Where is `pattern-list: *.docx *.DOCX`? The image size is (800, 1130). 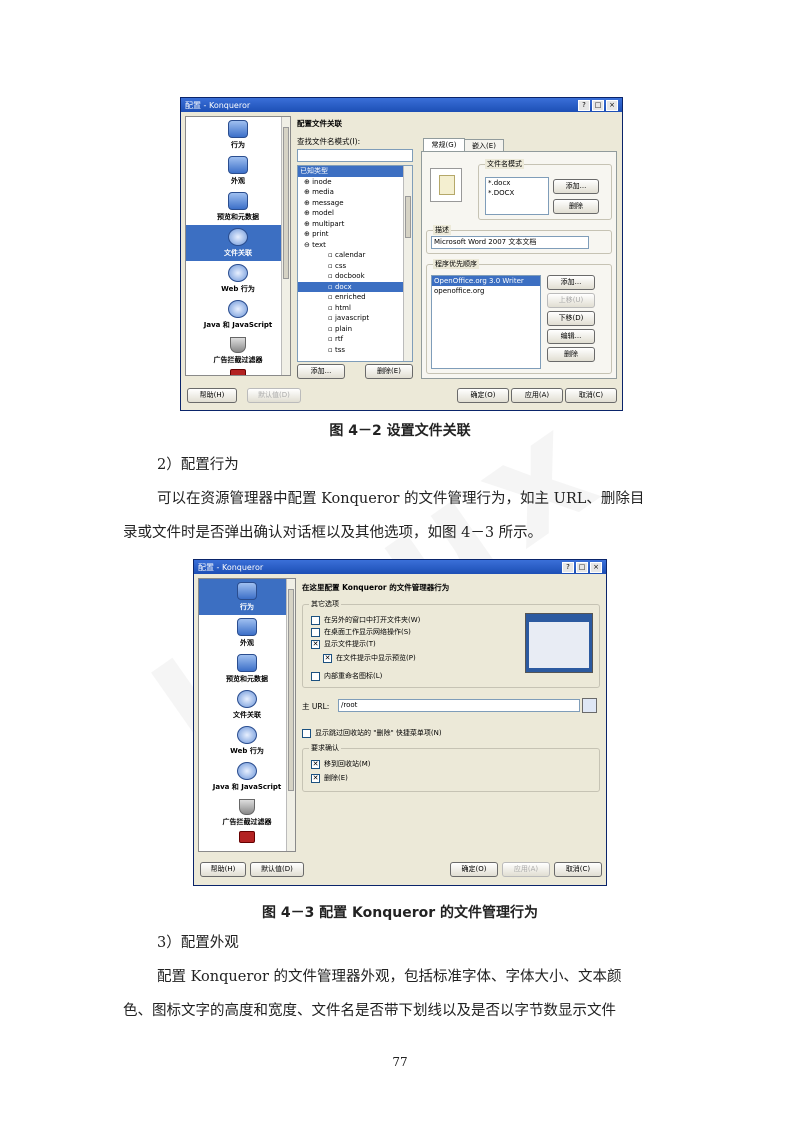 pattern-list: *.docx *.DOCX is located at coordinates (517, 196).